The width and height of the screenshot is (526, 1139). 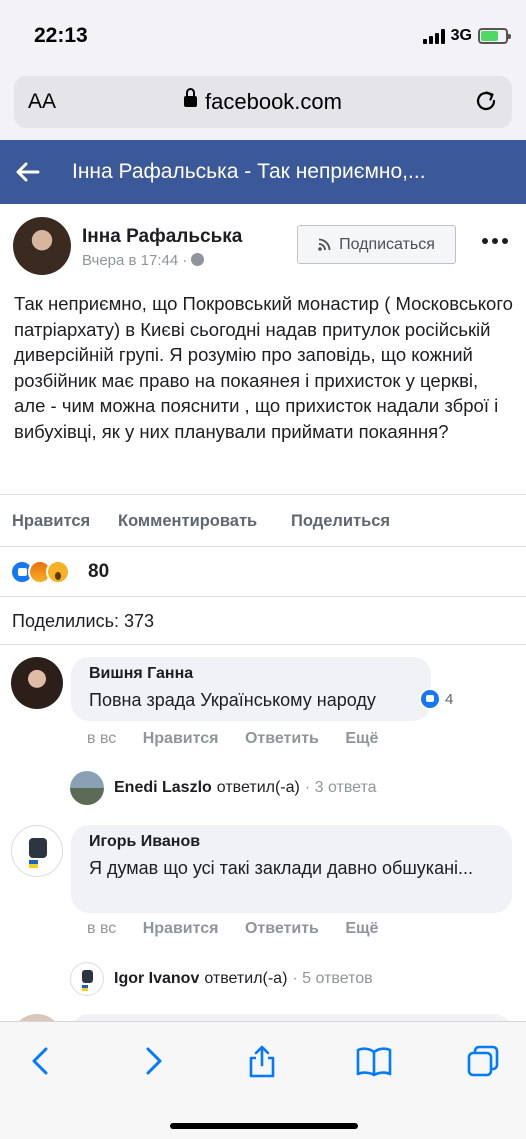 I want to click on browser-bar: AA facebook.com, so click(x=263, y=107).